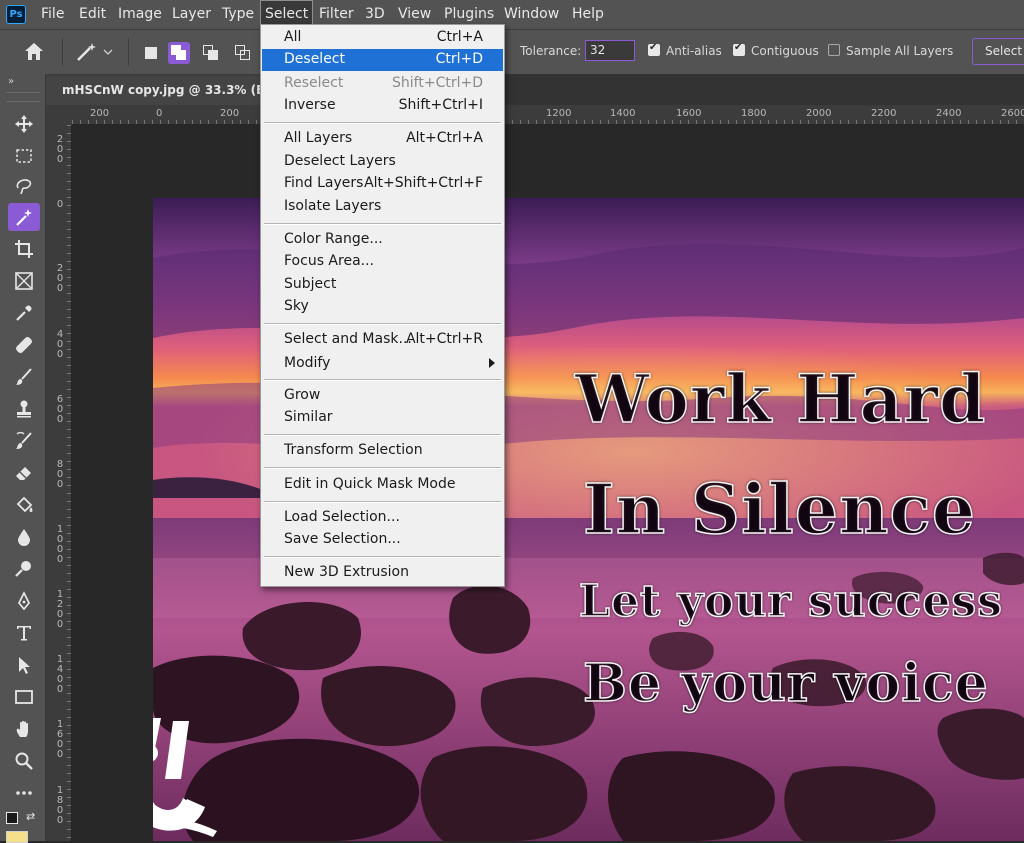 The width and height of the screenshot is (1024, 843). What do you see at coordinates (24, 761) in the screenshot?
I see `zoom-icon` at bounding box center [24, 761].